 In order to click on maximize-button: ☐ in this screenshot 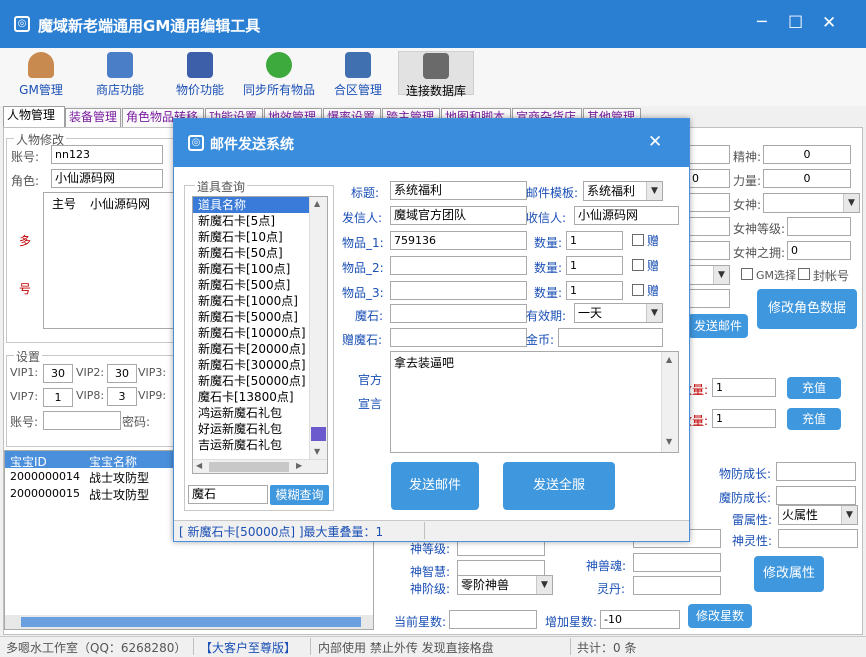, I will do `click(795, 23)`.